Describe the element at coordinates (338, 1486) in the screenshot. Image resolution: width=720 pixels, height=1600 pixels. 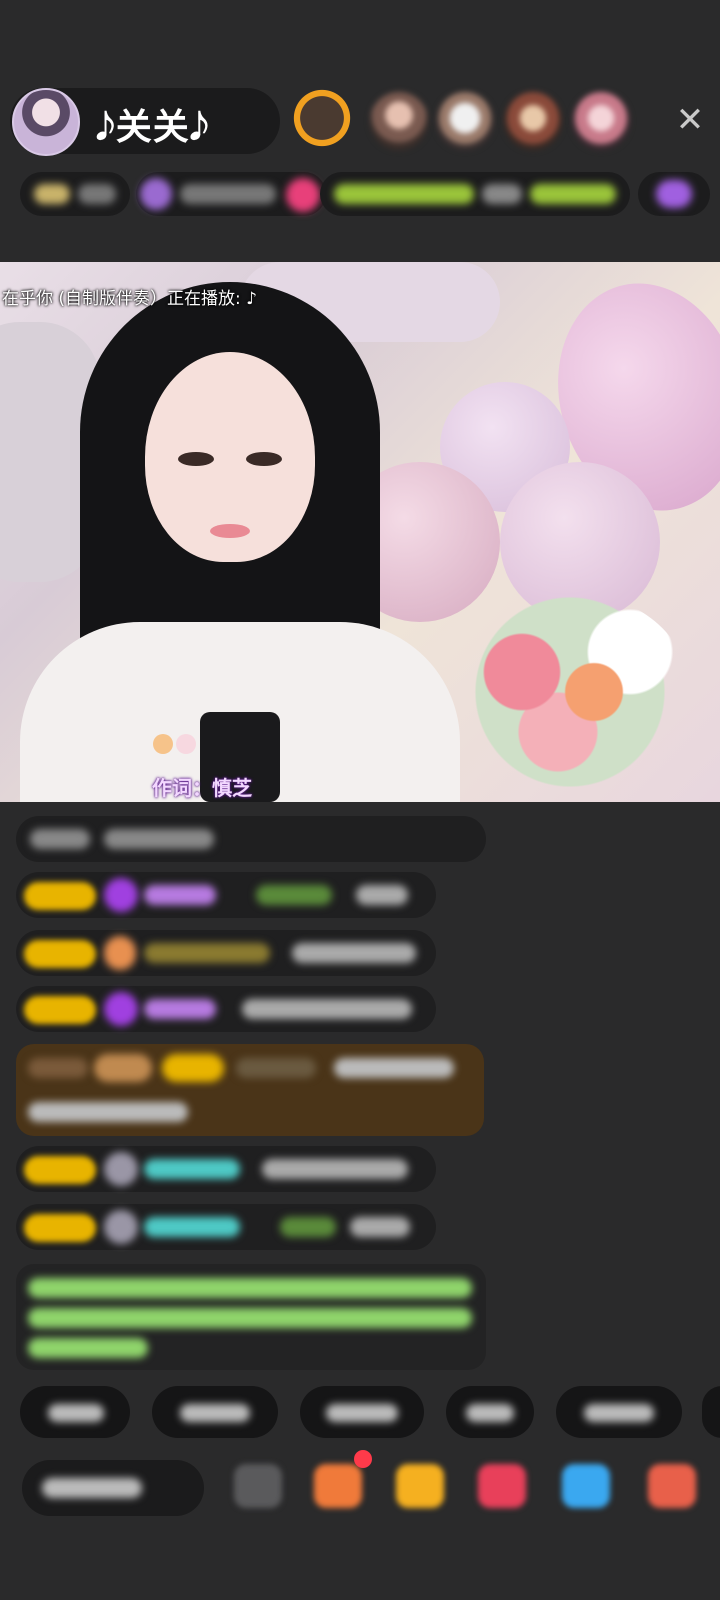
I see `gift-icon` at that location.